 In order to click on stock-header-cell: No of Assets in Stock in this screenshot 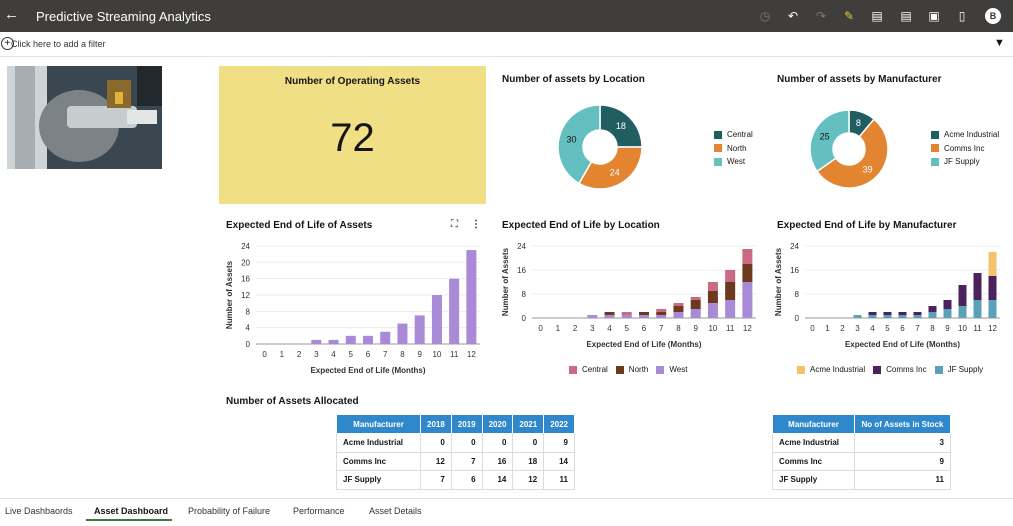, I will do `click(902, 424)`.